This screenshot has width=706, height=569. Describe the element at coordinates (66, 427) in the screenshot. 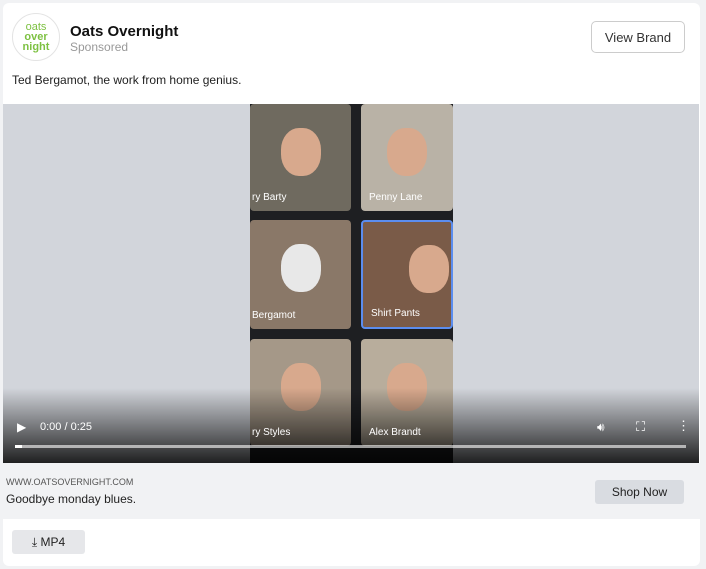

I see `time-display: 0:00 / 0:25` at that location.